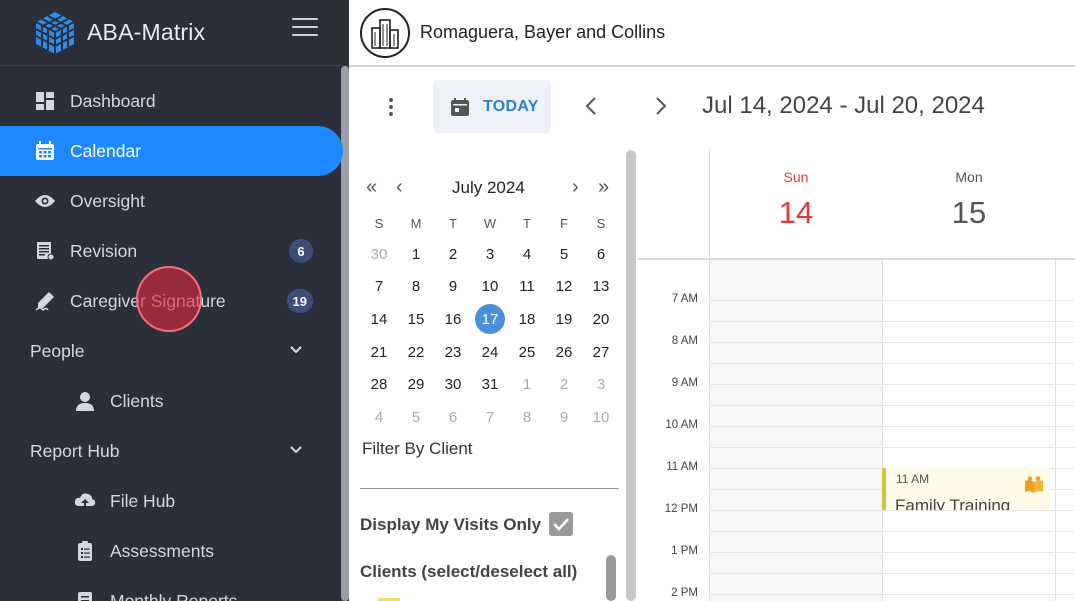  I want to click on sidebar-section-report-hub: Report Hub, so click(170, 451).